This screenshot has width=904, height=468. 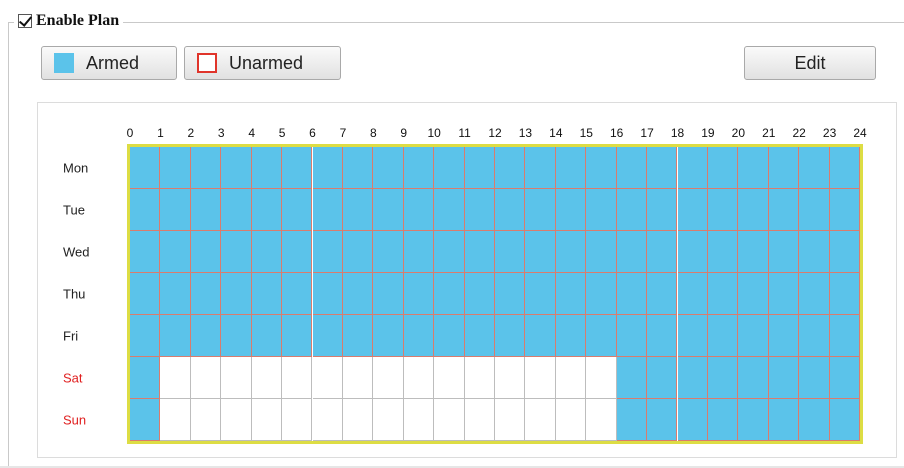 What do you see at coordinates (109, 63) in the screenshot?
I see `armed-button: Armed` at bounding box center [109, 63].